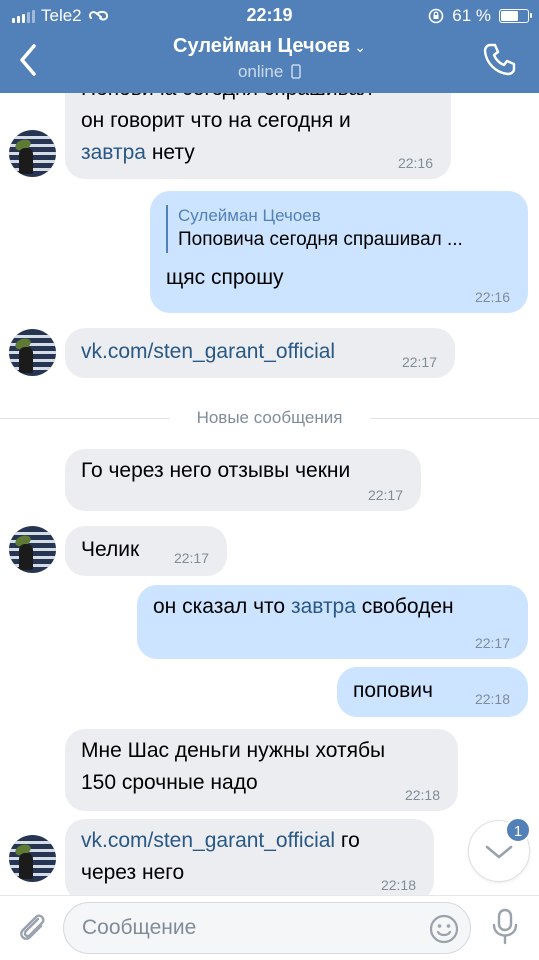 The width and height of the screenshot is (539, 960). What do you see at coordinates (360, 47) in the screenshot?
I see `chevron-down-icon: ⌄` at bounding box center [360, 47].